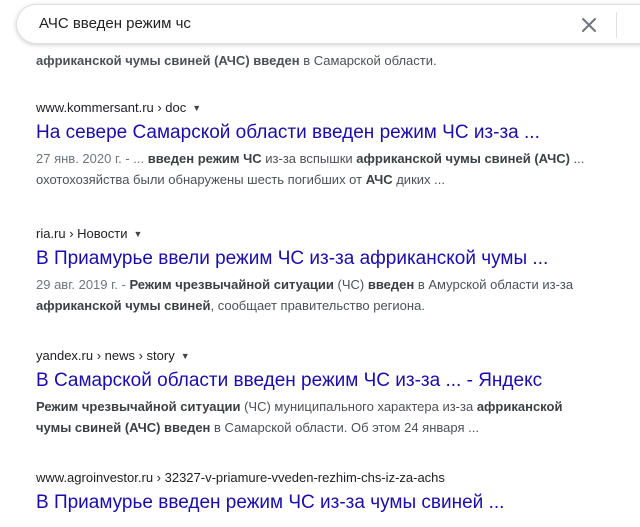 Image resolution: width=640 pixels, height=527 pixels. What do you see at coordinates (494, 284) in the screenshot?
I see `snippet-text: в Амурской области из-за` at bounding box center [494, 284].